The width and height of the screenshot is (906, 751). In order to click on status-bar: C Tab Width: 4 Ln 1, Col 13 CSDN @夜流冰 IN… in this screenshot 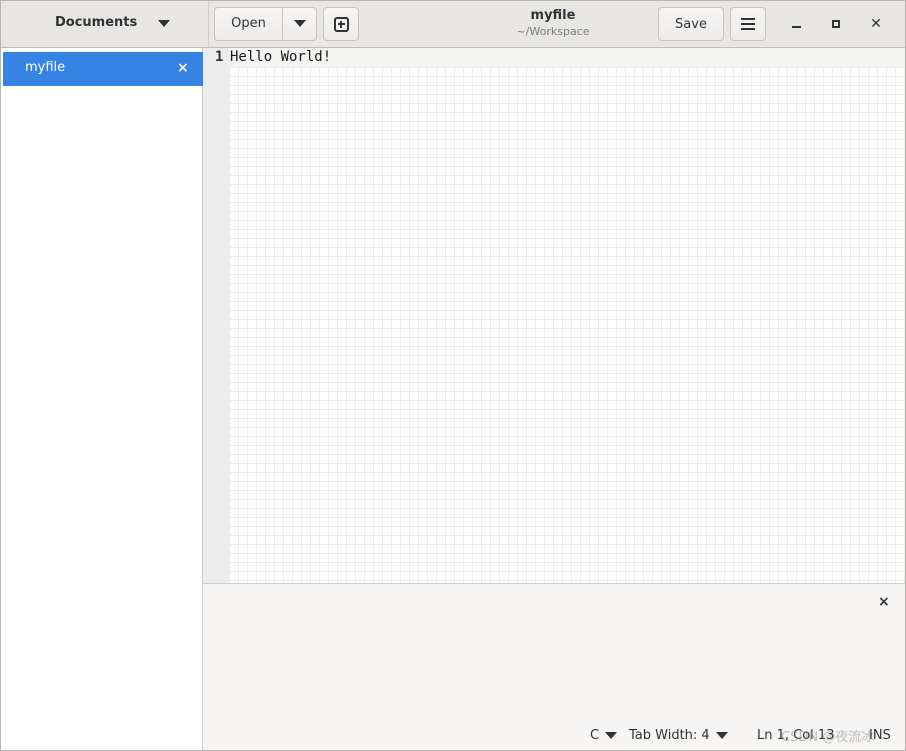, I will do `click(554, 735)`.